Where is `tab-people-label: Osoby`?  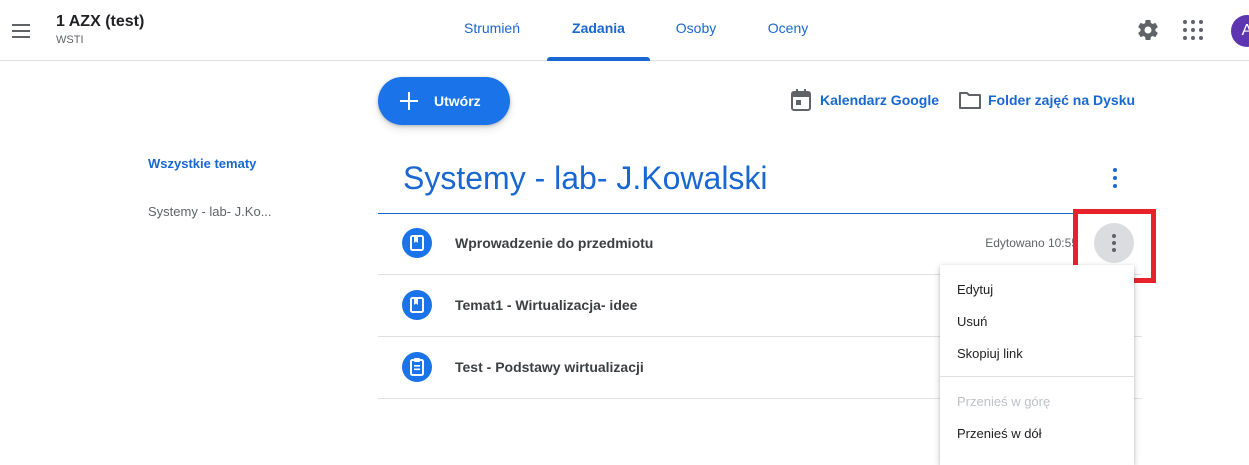
tab-people-label: Osoby is located at coordinates (696, 28).